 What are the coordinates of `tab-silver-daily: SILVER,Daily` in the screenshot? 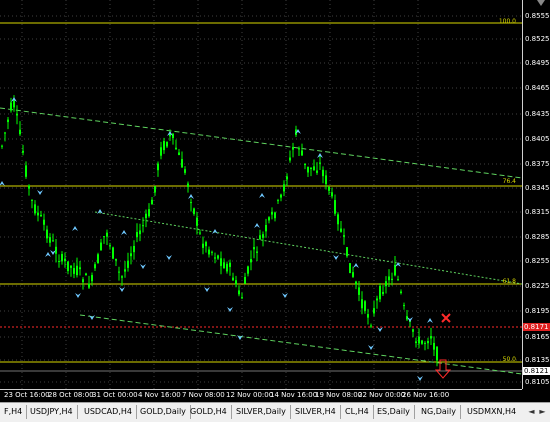 It's located at (261, 412).